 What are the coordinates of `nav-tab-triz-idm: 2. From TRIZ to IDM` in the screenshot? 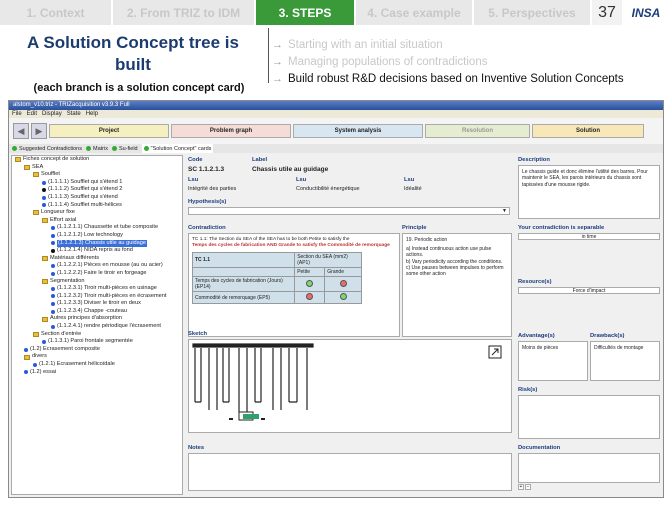 It's located at (184, 12).